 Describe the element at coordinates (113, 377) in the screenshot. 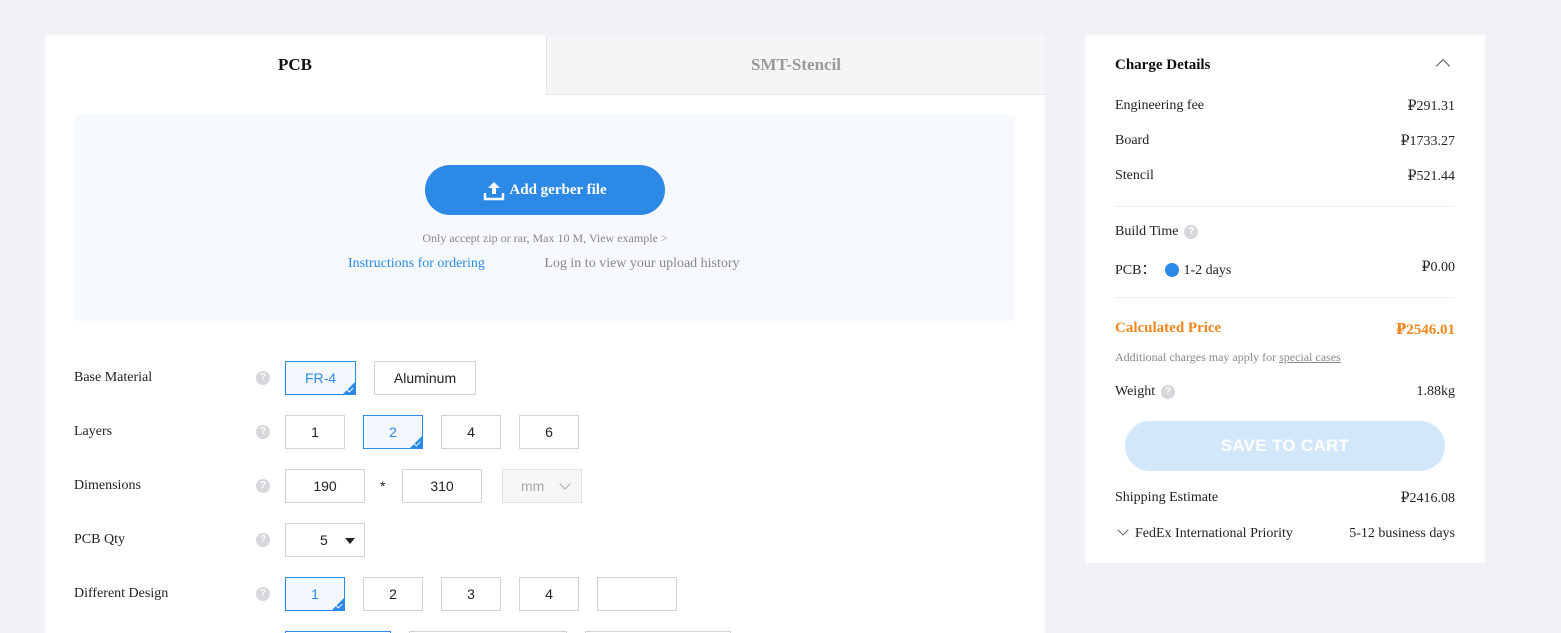

I see `base-material-label: Base Material` at that location.